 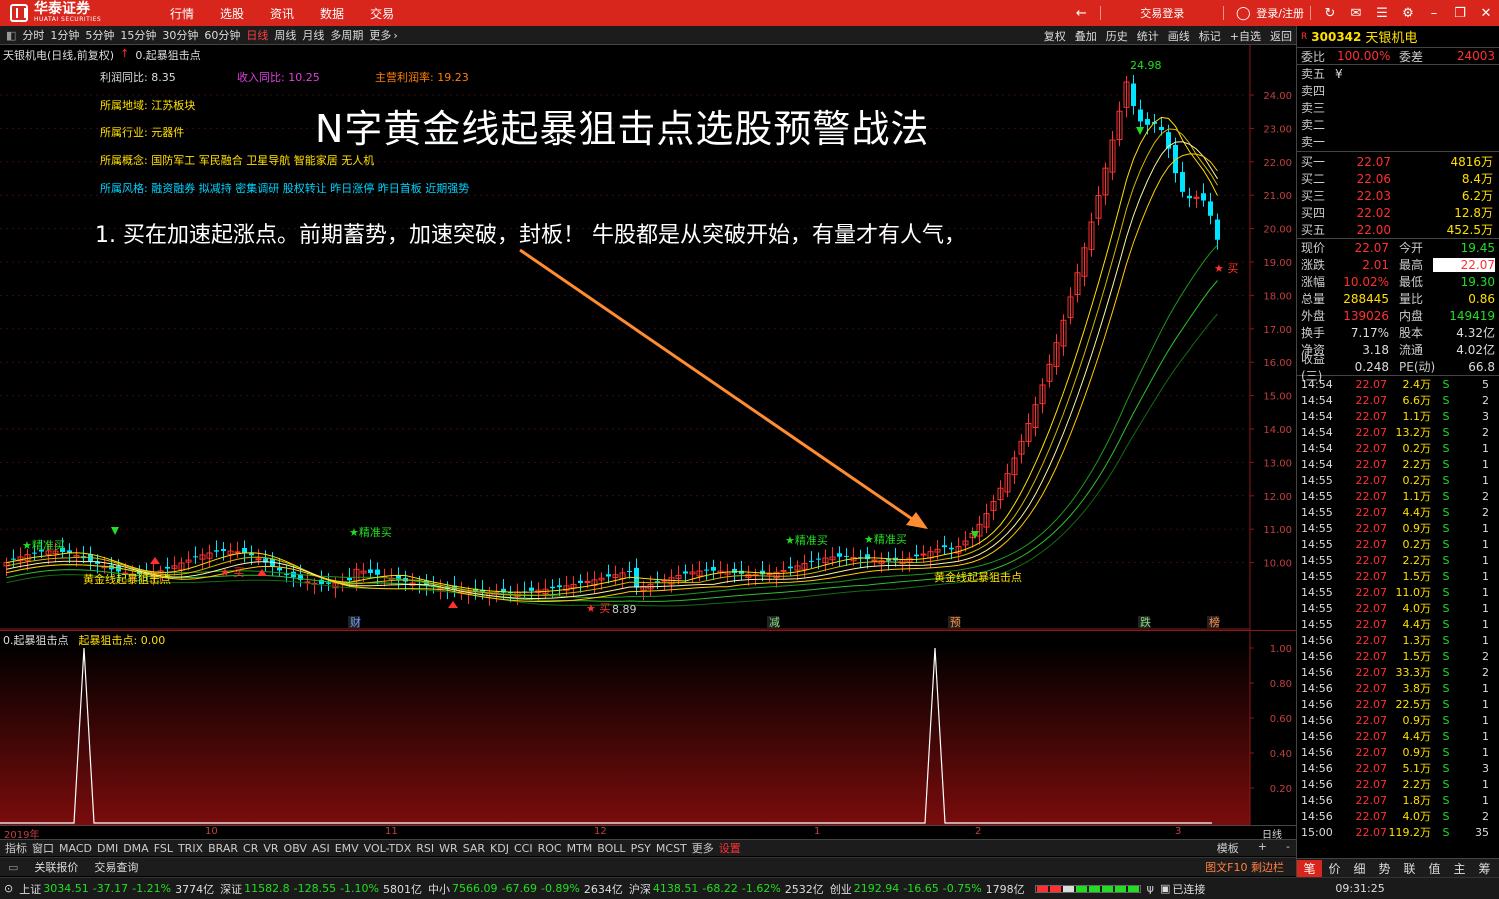 I want to click on indicator-tab: TRIX, so click(x=190, y=848).